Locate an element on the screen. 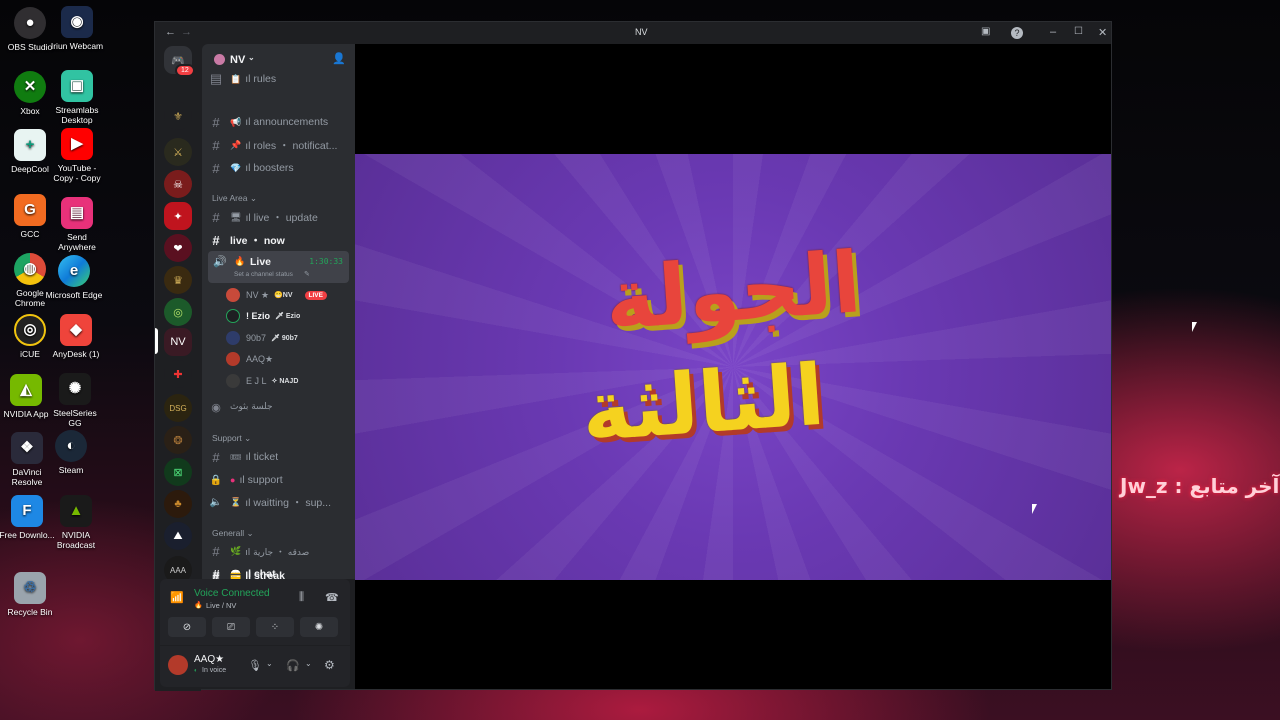  pin-icon: 📌 is located at coordinates (236, 144).